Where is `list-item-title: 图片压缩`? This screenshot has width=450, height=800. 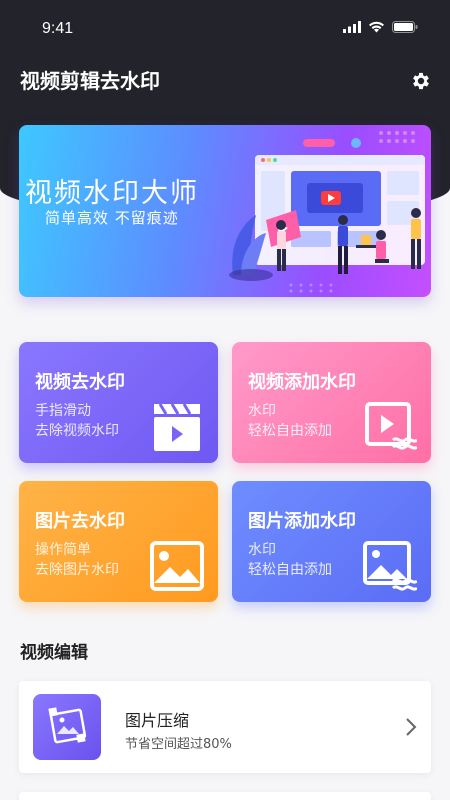
list-item-title: 图片压缩 is located at coordinates (157, 720).